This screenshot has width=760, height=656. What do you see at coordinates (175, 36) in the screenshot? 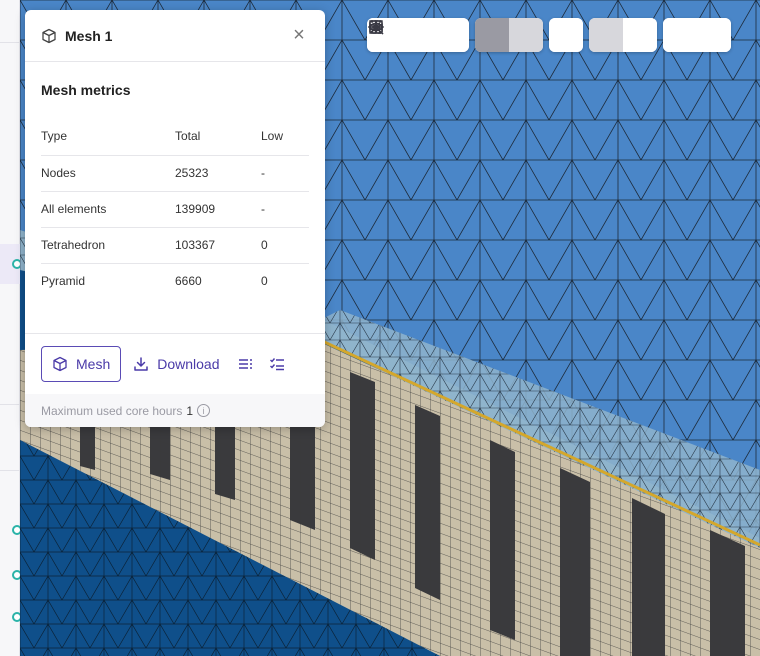
I see `panel-header: Mesh 1 ×` at bounding box center [175, 36].